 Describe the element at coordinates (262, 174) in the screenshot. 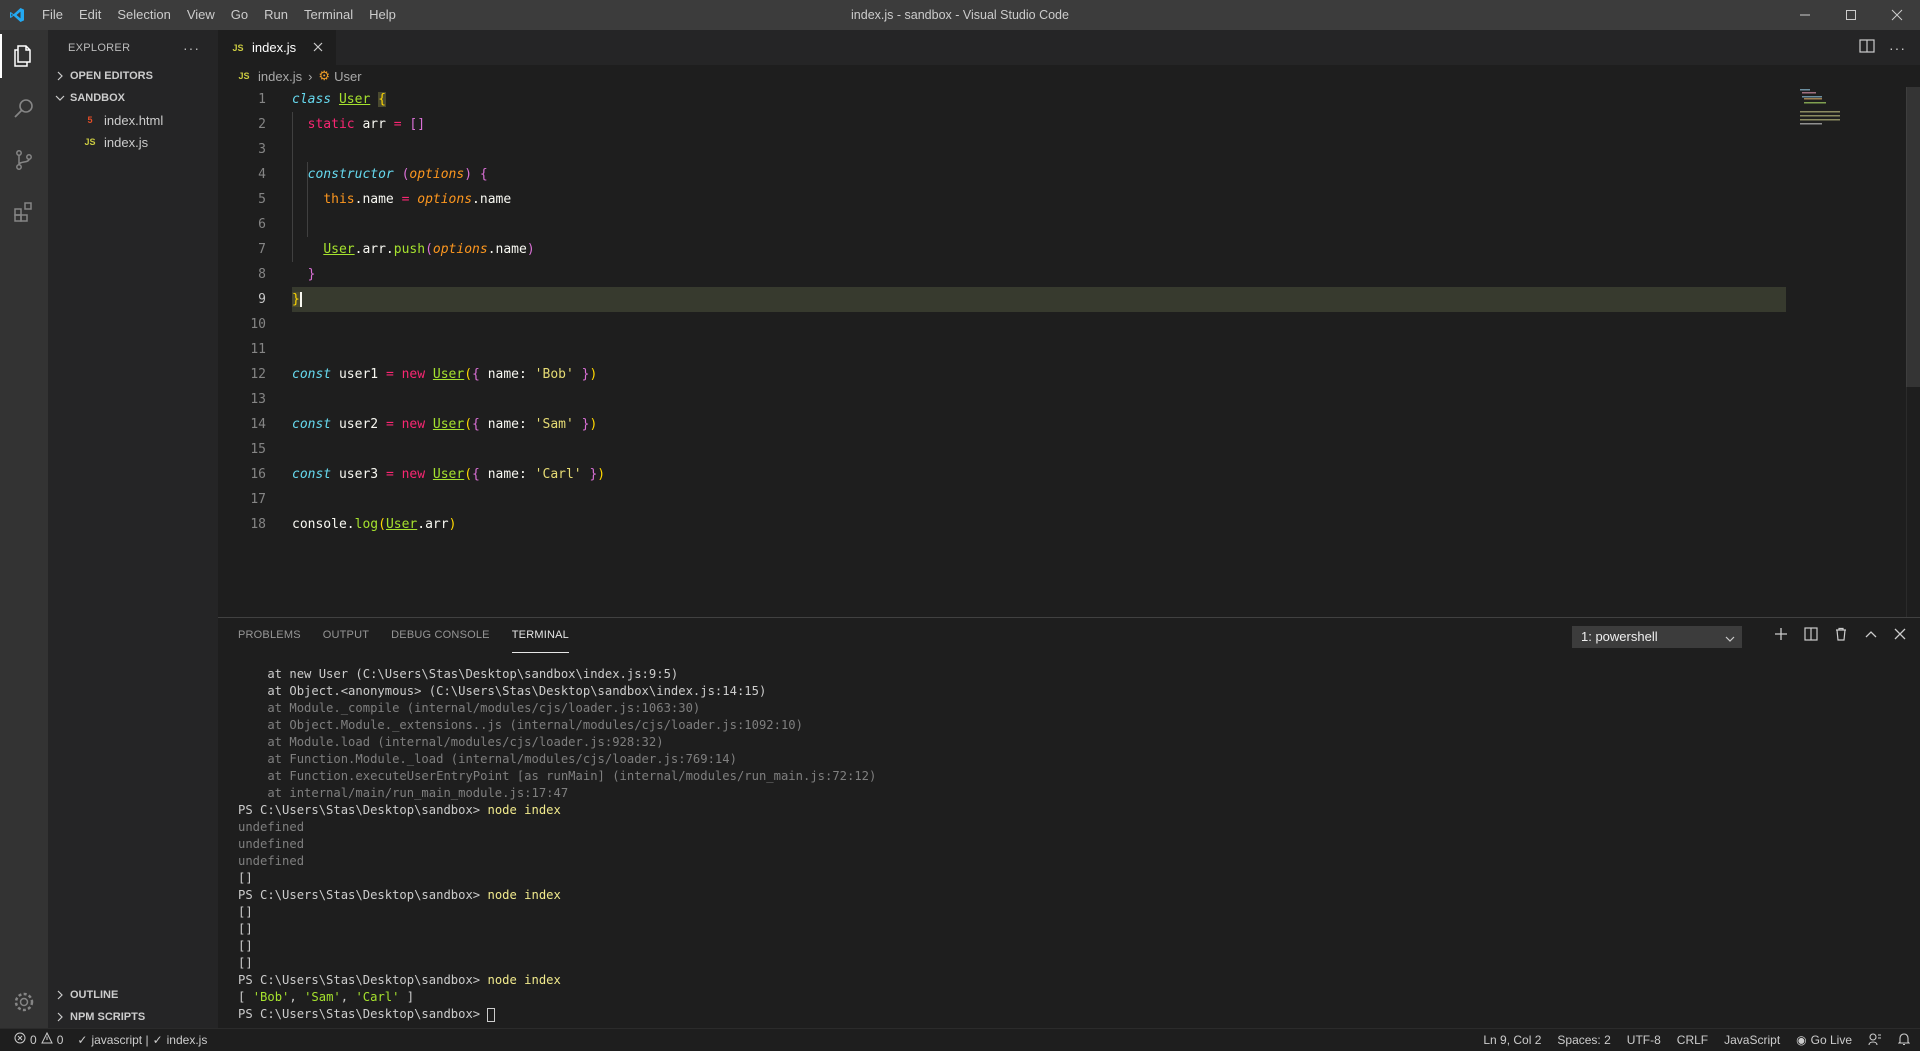

I see `line-number: 4` at that location.